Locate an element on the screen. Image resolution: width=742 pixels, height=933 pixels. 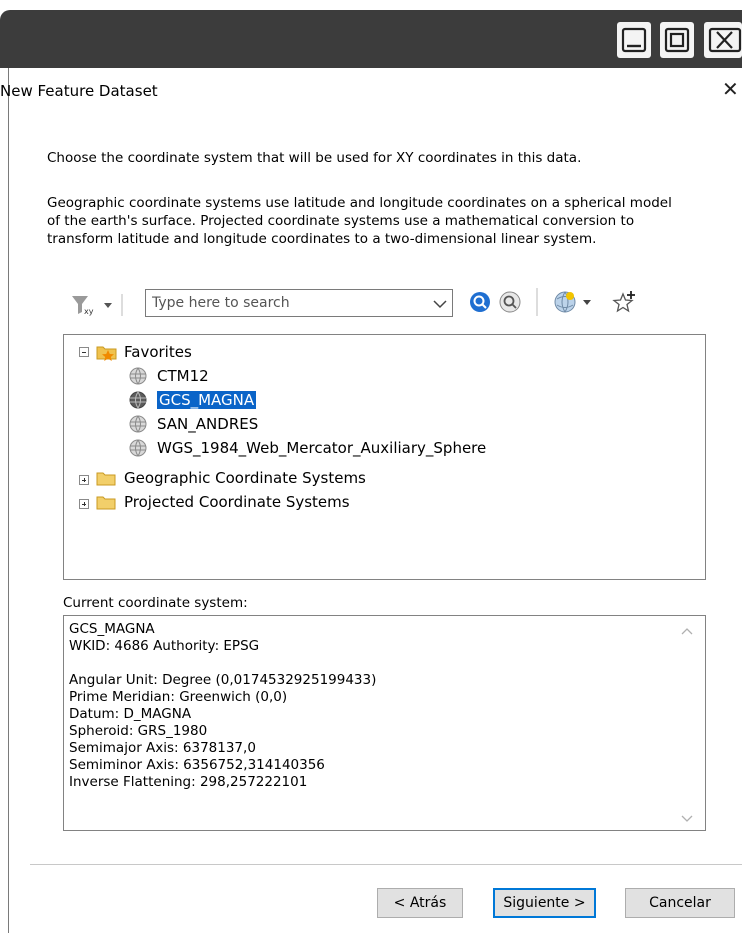
tree-item-wgs84-web-mercator: WGS_1984_Web_Mercator_Auxiliary_Sphere is located at coordinates (321, 448).